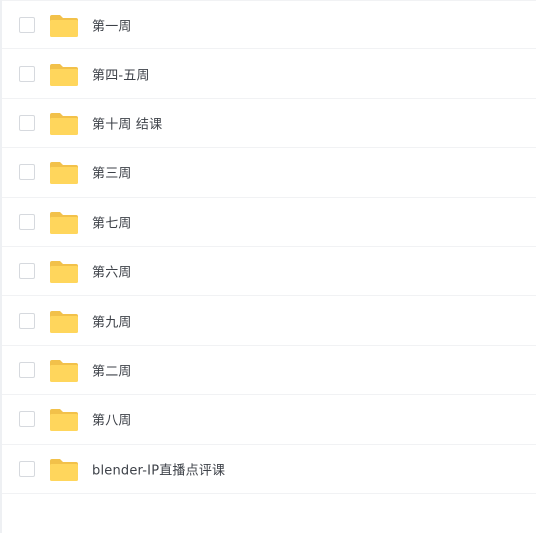  Describe the element at coordinates (269, 74) in the screenshot. I see `file-row: 第四-五周` at that location.